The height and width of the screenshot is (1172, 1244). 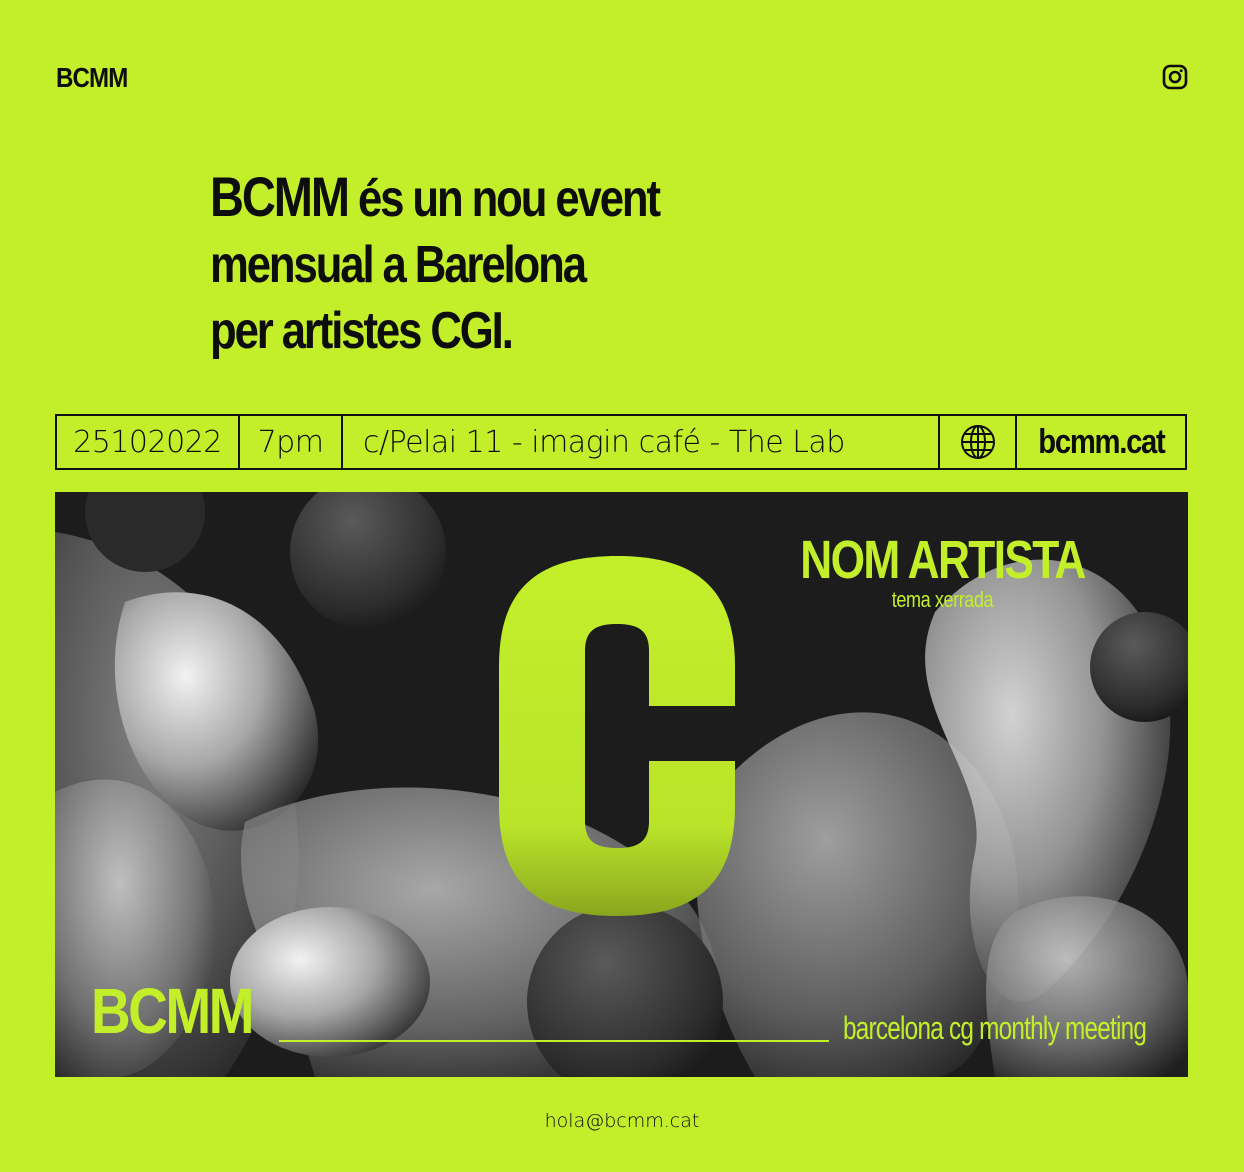 I want to click on headline-line-2: mensual a Barelona, so click(x=398, y=265).